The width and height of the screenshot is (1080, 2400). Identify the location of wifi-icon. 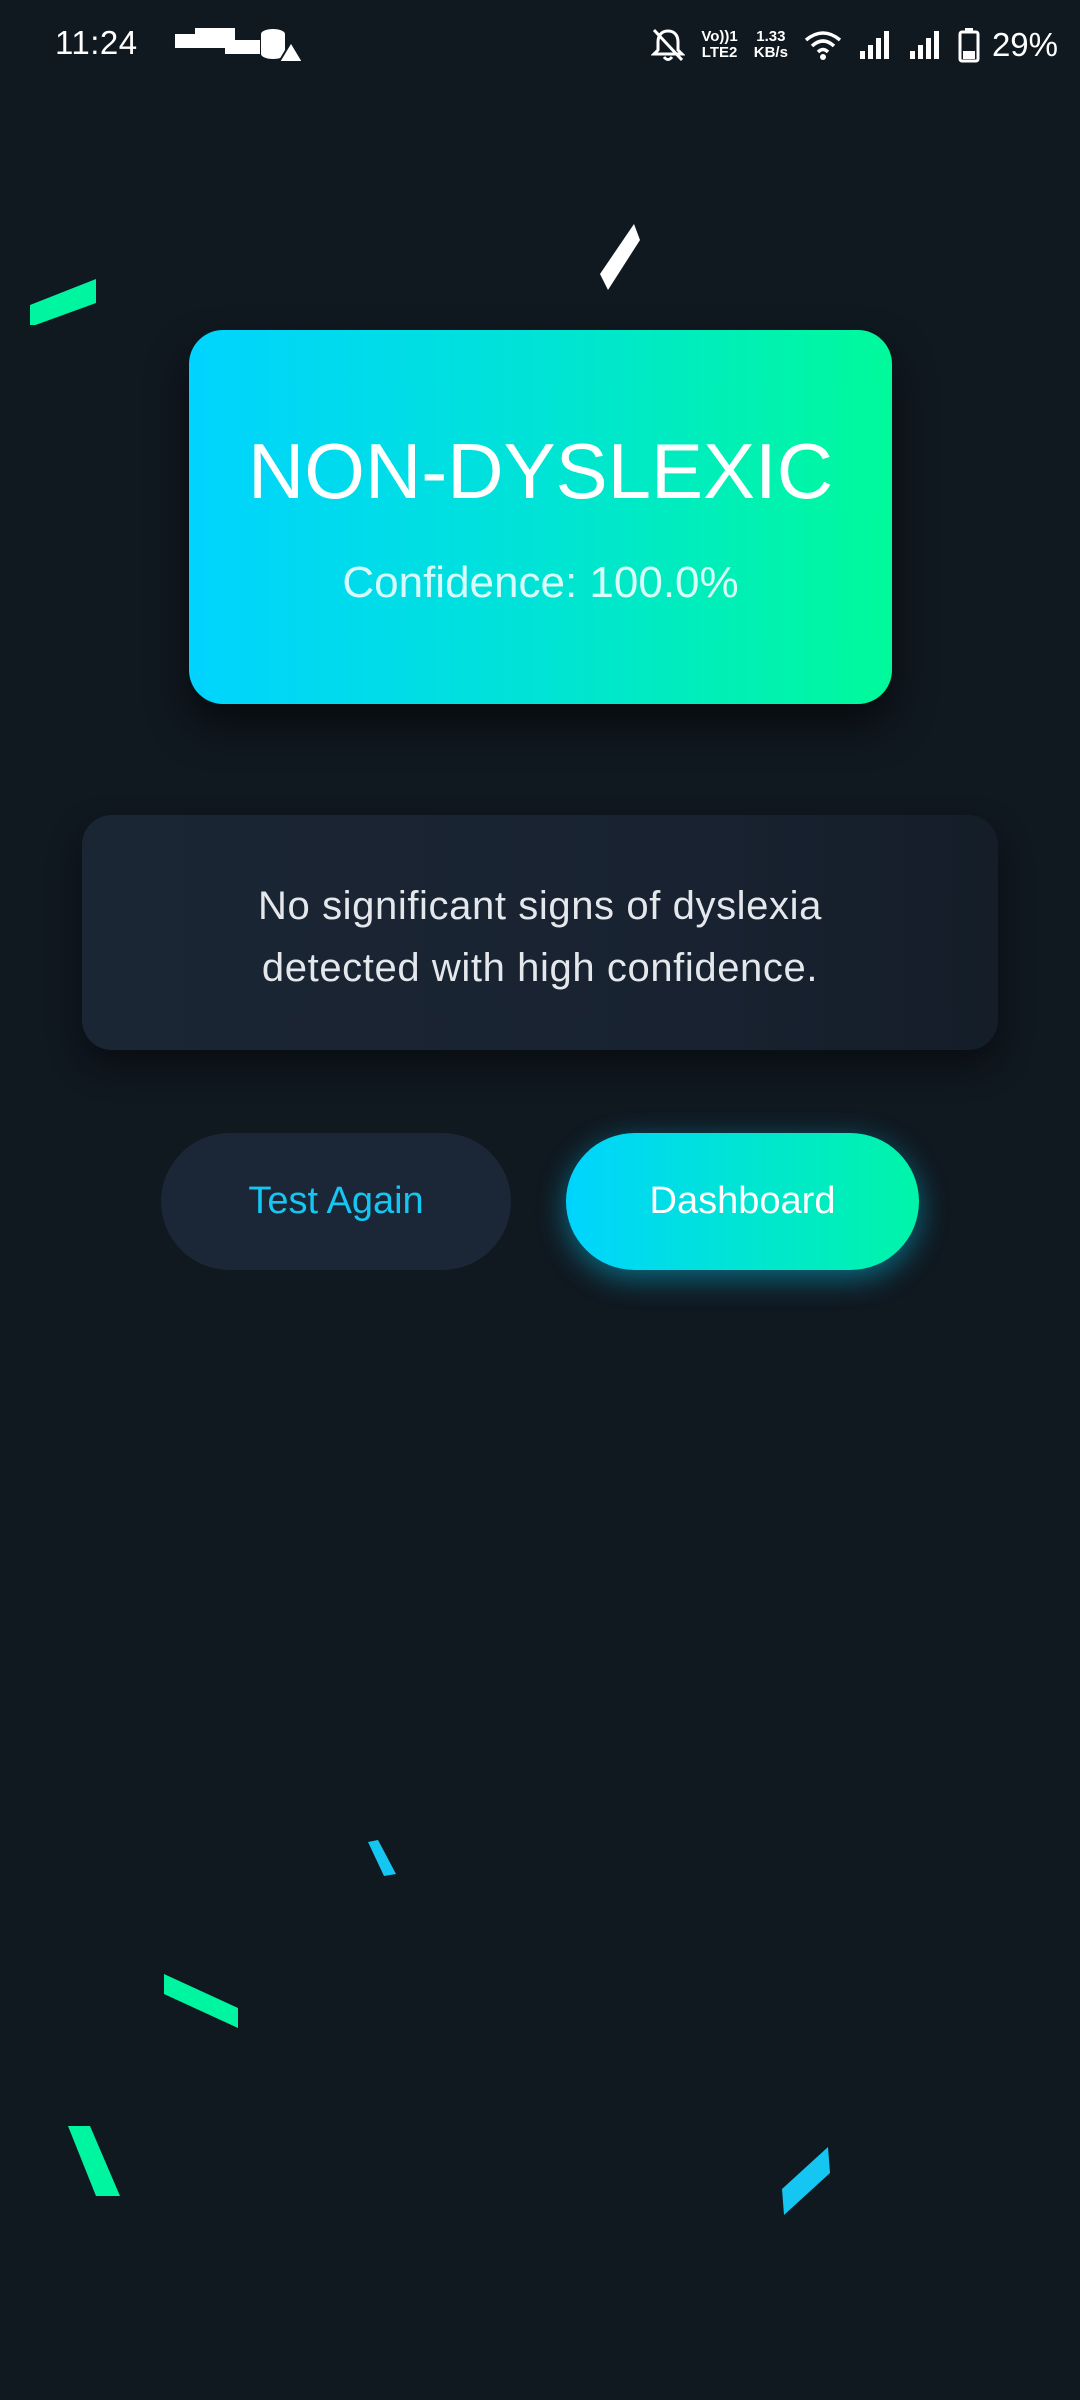
(823, 45).